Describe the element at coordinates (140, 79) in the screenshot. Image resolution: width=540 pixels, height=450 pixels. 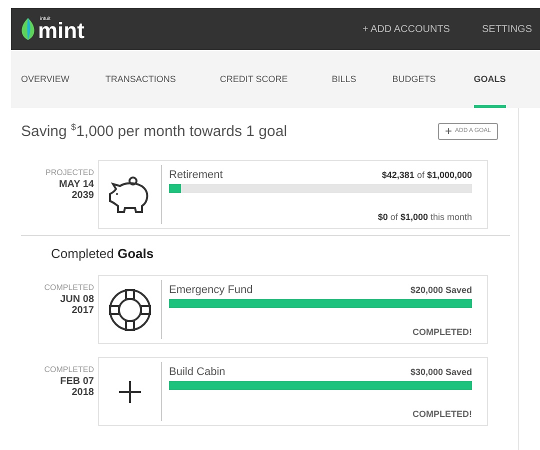
I see `nav-tab: TRANSACTIONS` at that location.